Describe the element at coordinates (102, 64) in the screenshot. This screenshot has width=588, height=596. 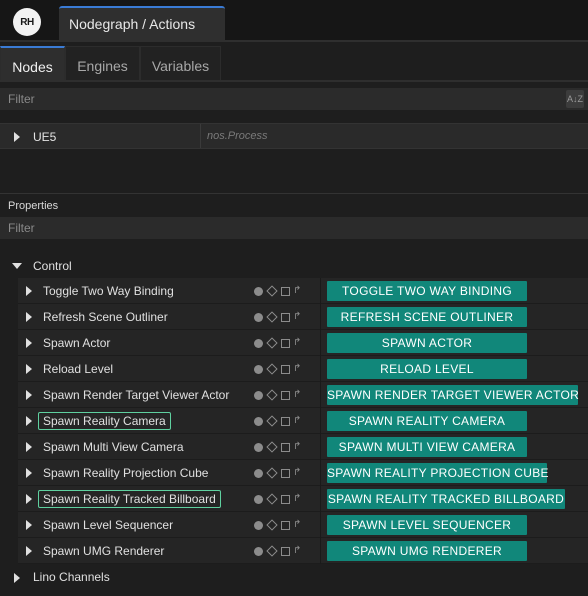
I see `tab-engines: Engines` at that location.